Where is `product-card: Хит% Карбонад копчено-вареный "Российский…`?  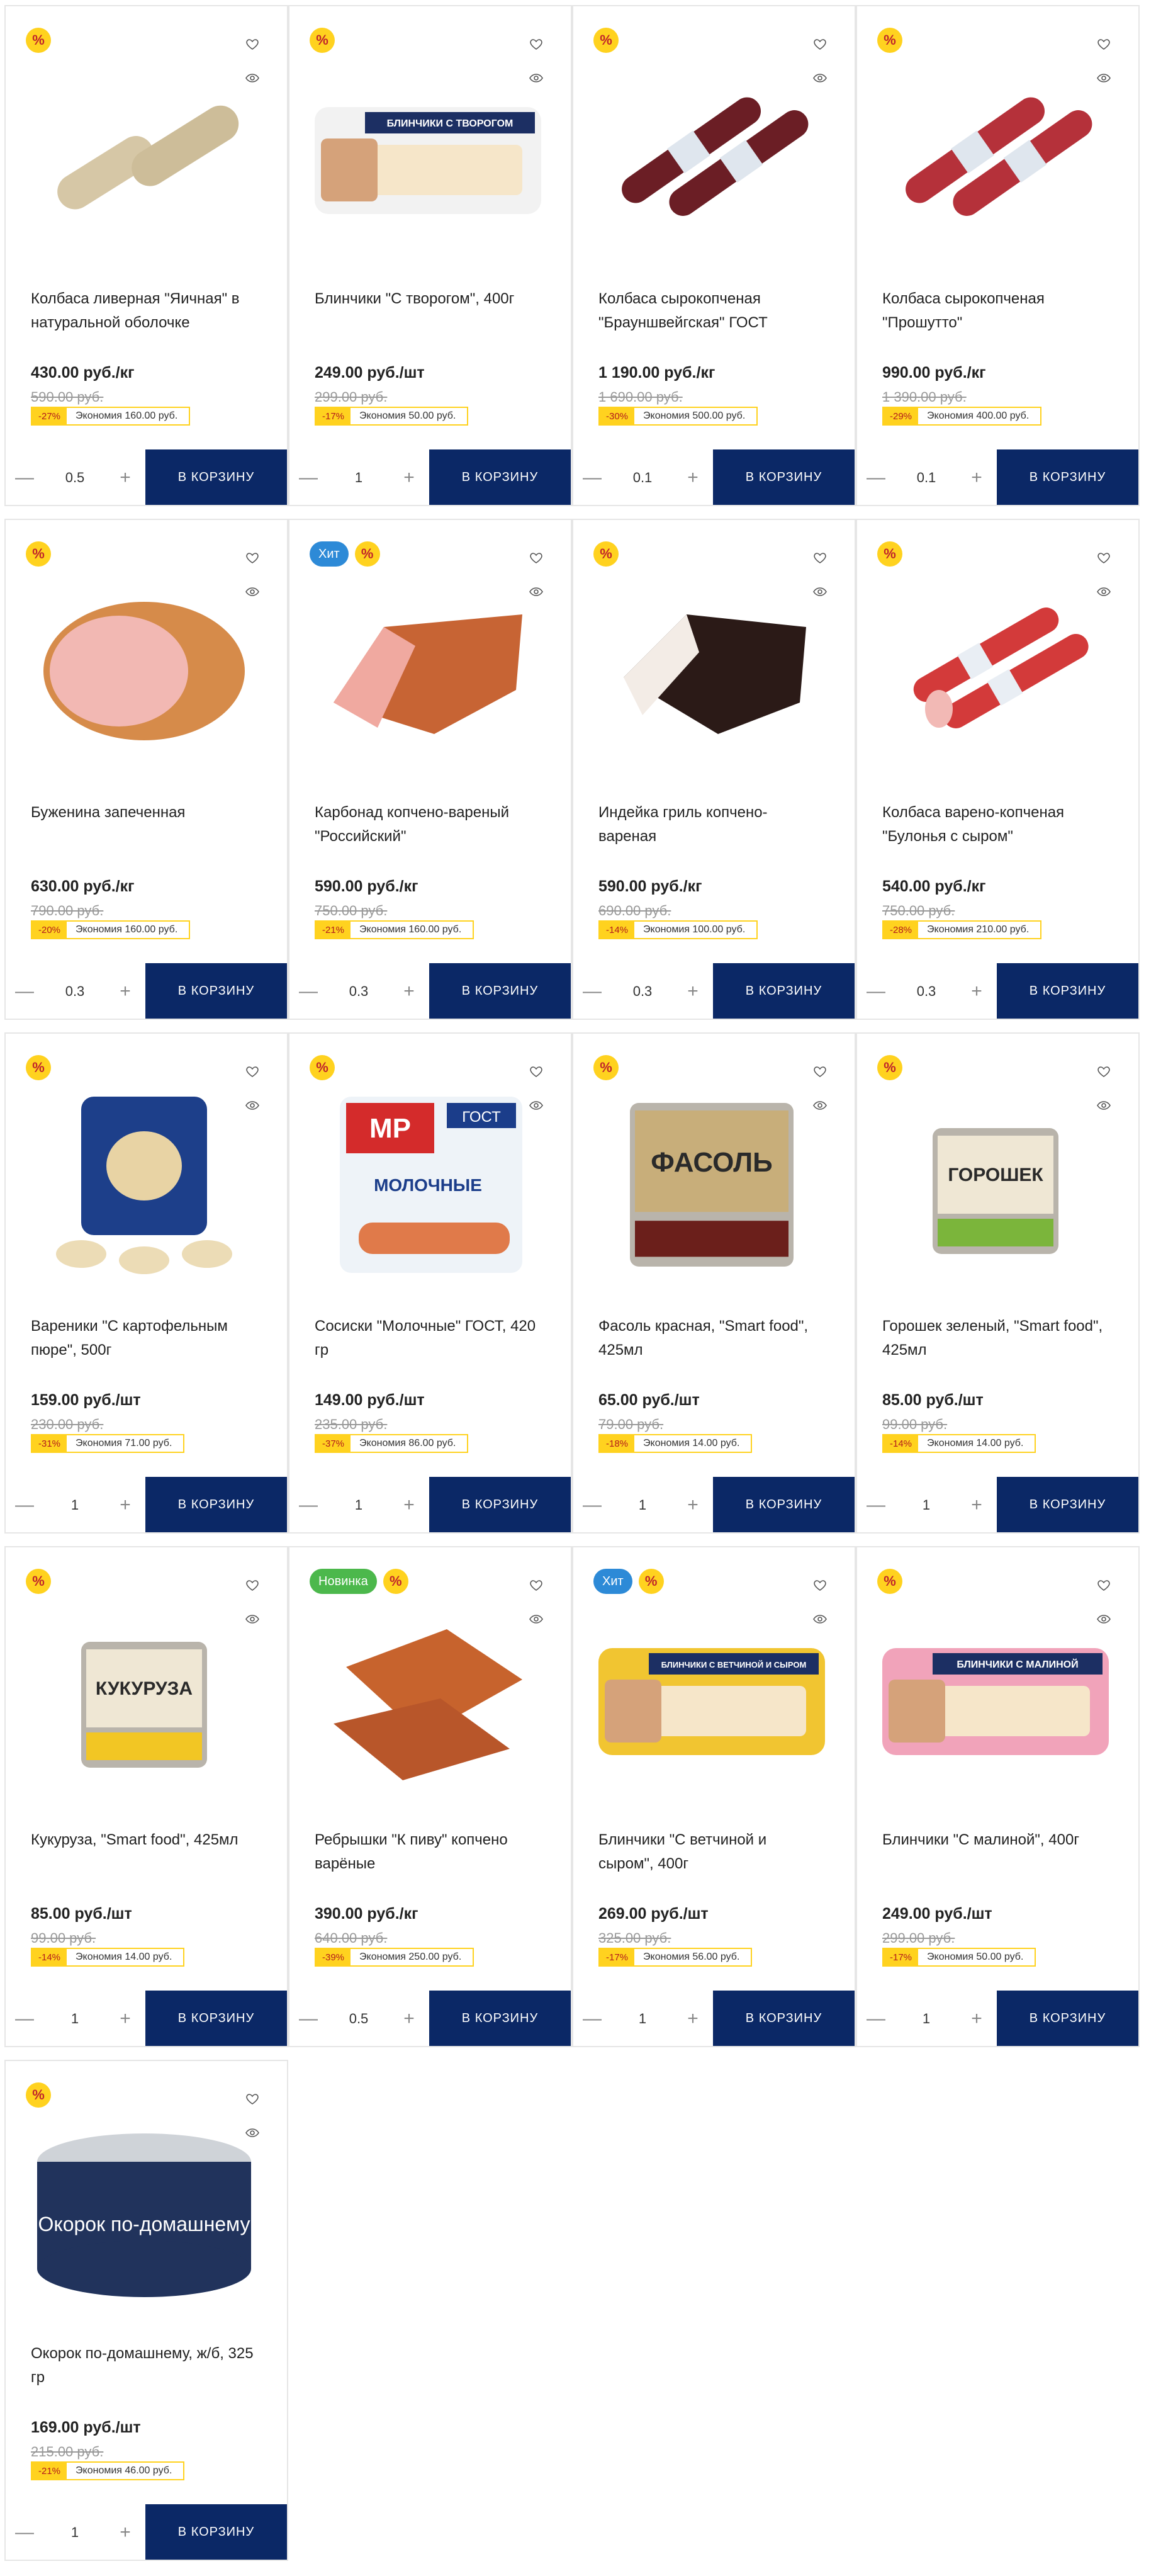
product-card: Хит% Карбонад копчено-вареный "Российский… is located at coordinates (430, 769).